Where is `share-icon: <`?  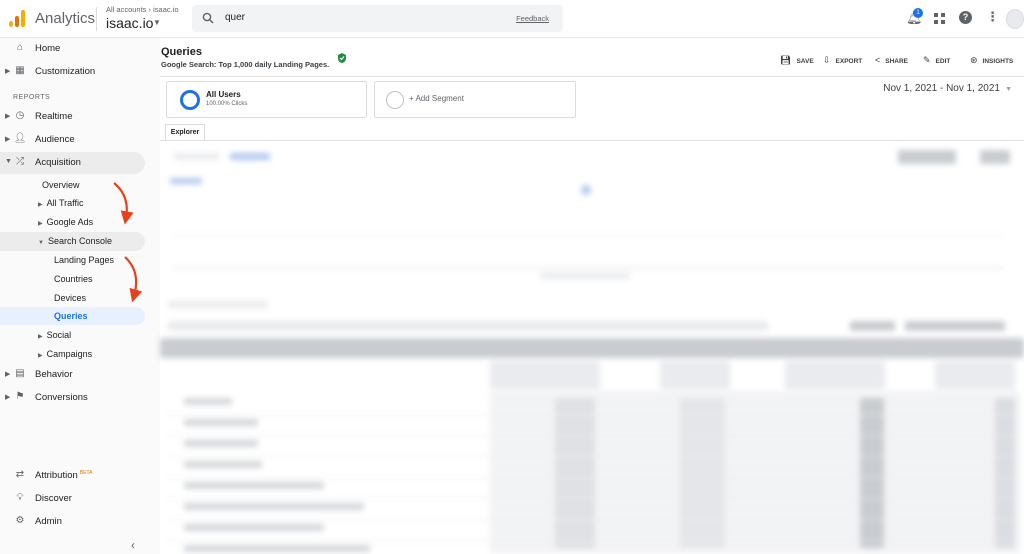 share-icon: < is located at coordinates (878, 60).